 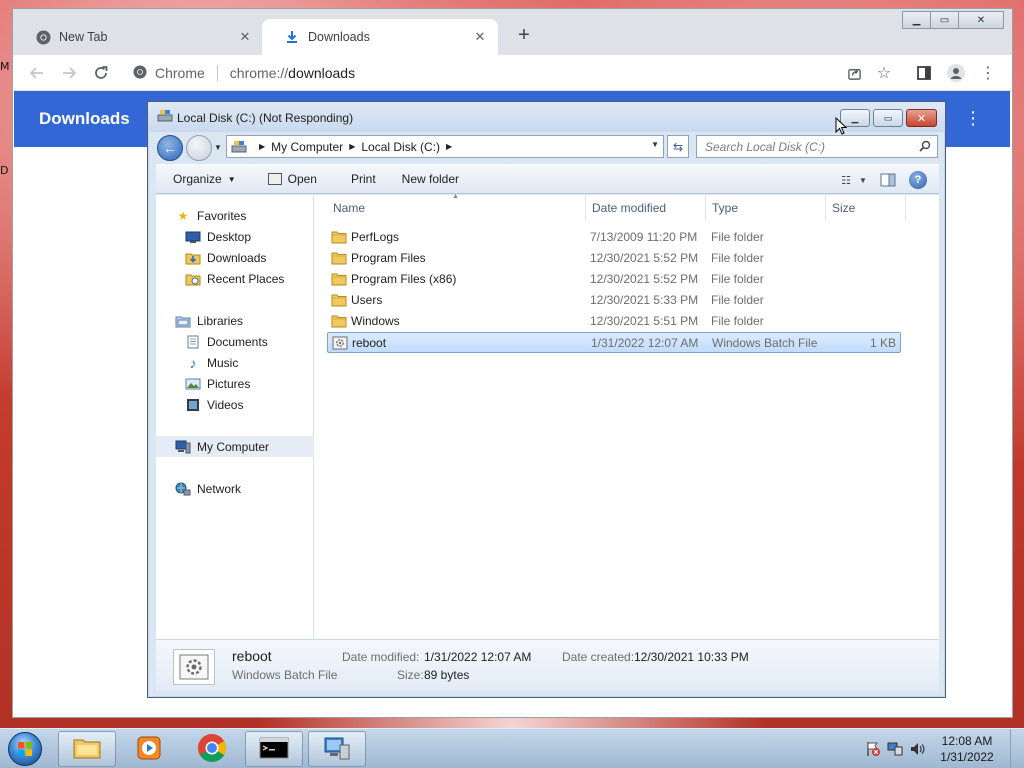 I want to click on table-row: Users 12/30/2021 5:33 PM File folder, so click(x=614, y=300).